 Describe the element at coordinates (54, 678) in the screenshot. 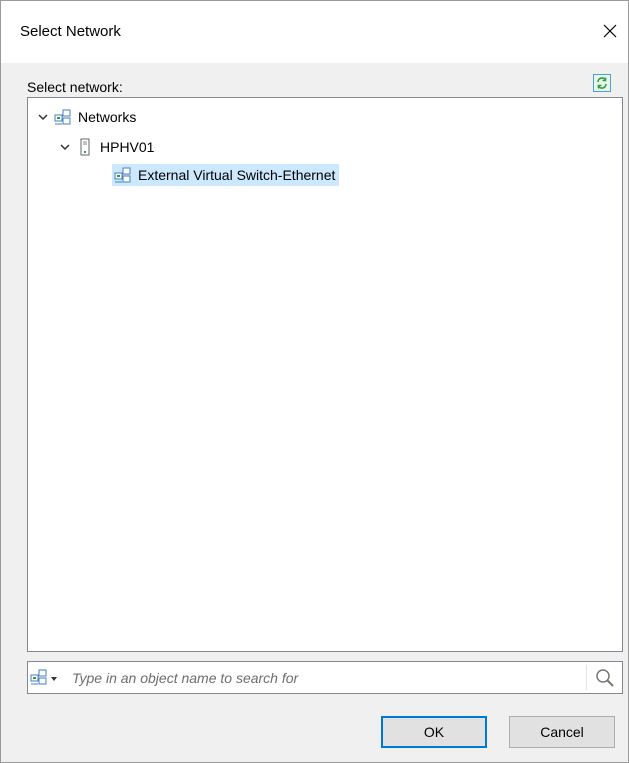

I see `dropdown-arrow-icon` at that location.